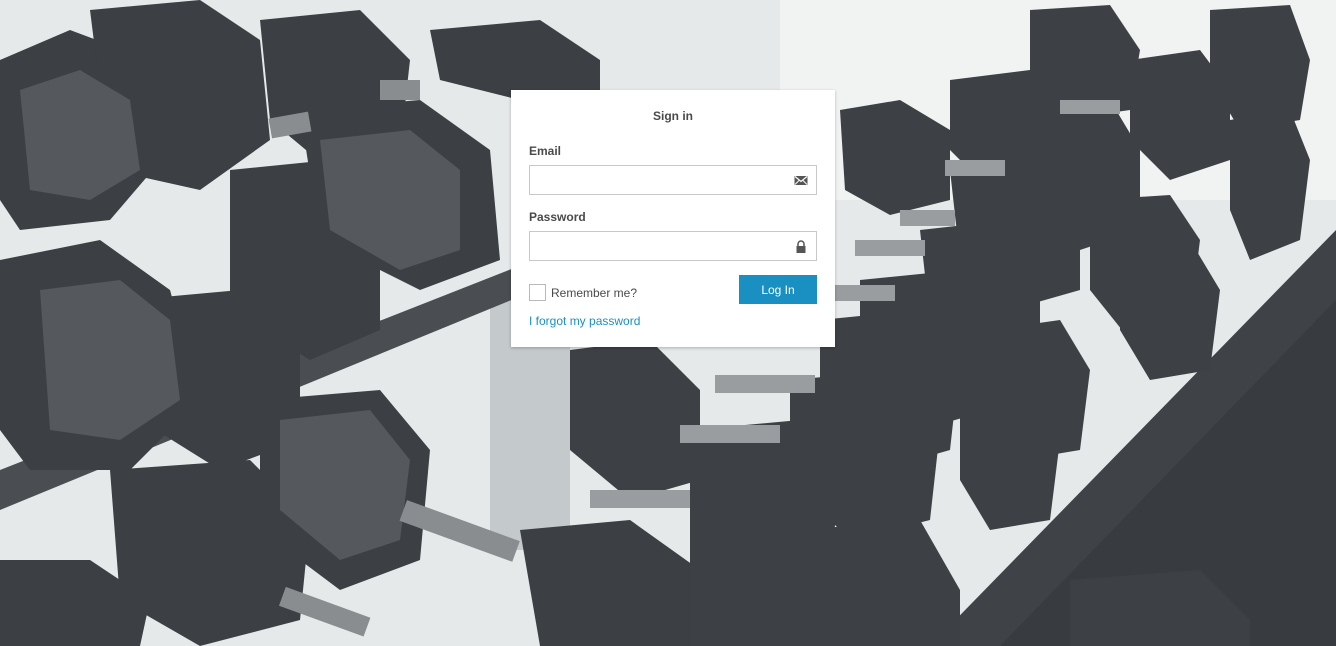  What do you see at coordinates (557, 217) in the screenshot?
I see `password-label: Password` at bounding box center [557, 217].